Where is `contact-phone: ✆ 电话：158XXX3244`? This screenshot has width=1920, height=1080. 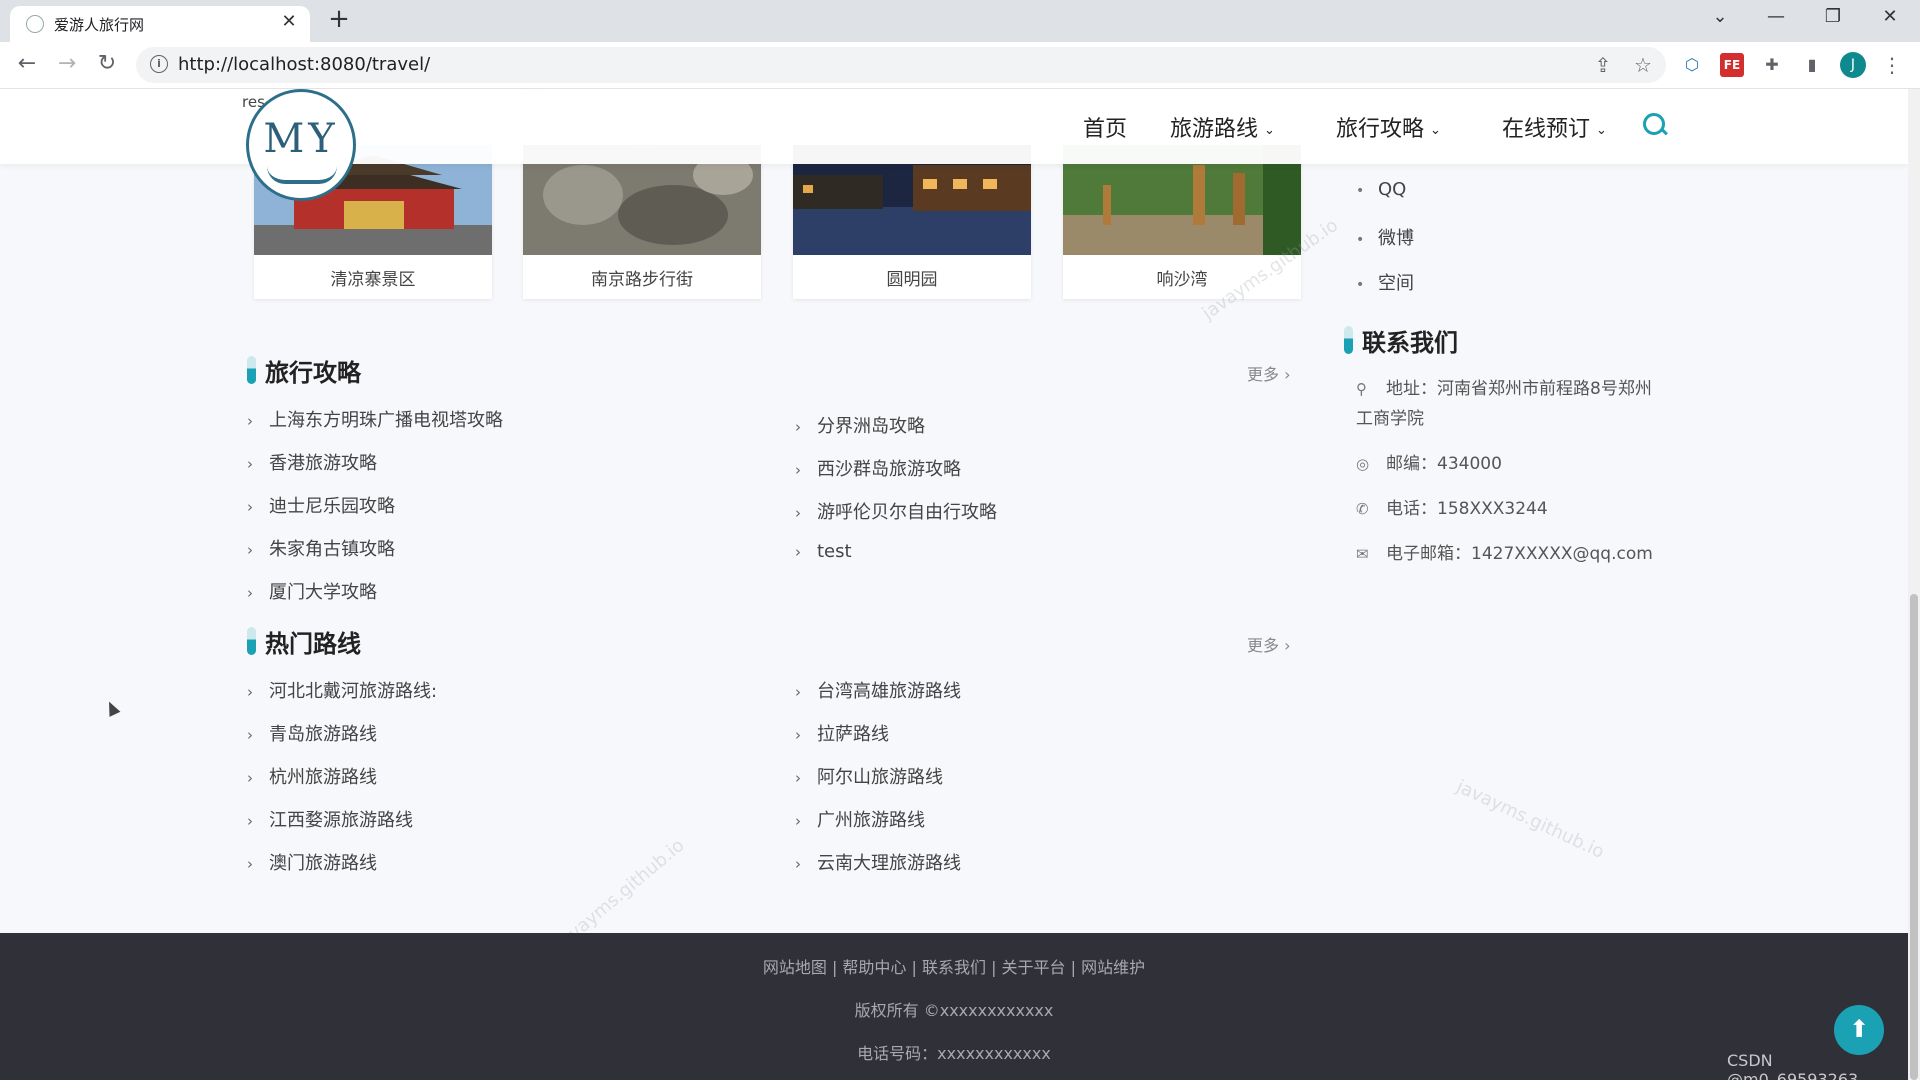
contact-phone: ✆ 电话：158XXX3244 is located at coordinates (1452, 509).